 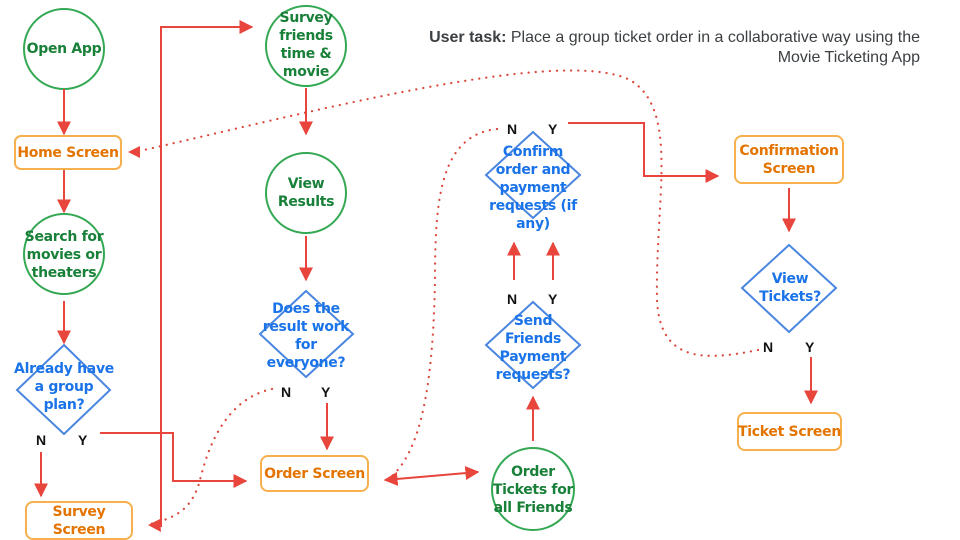 I want to click on result-work-yes-label: Y, so click(x=326, y=392).